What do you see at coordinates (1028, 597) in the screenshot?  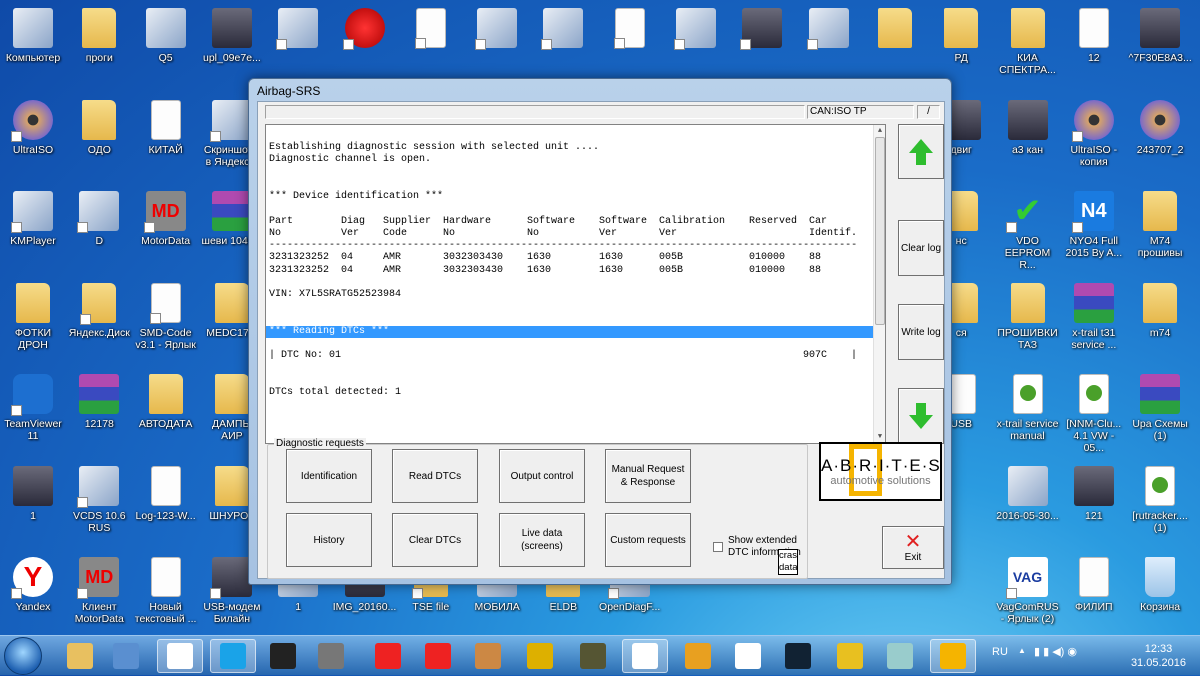 I see `desktop-icon: VagComRUS - Ярлык (2)` at bounding box center [1028, 597].